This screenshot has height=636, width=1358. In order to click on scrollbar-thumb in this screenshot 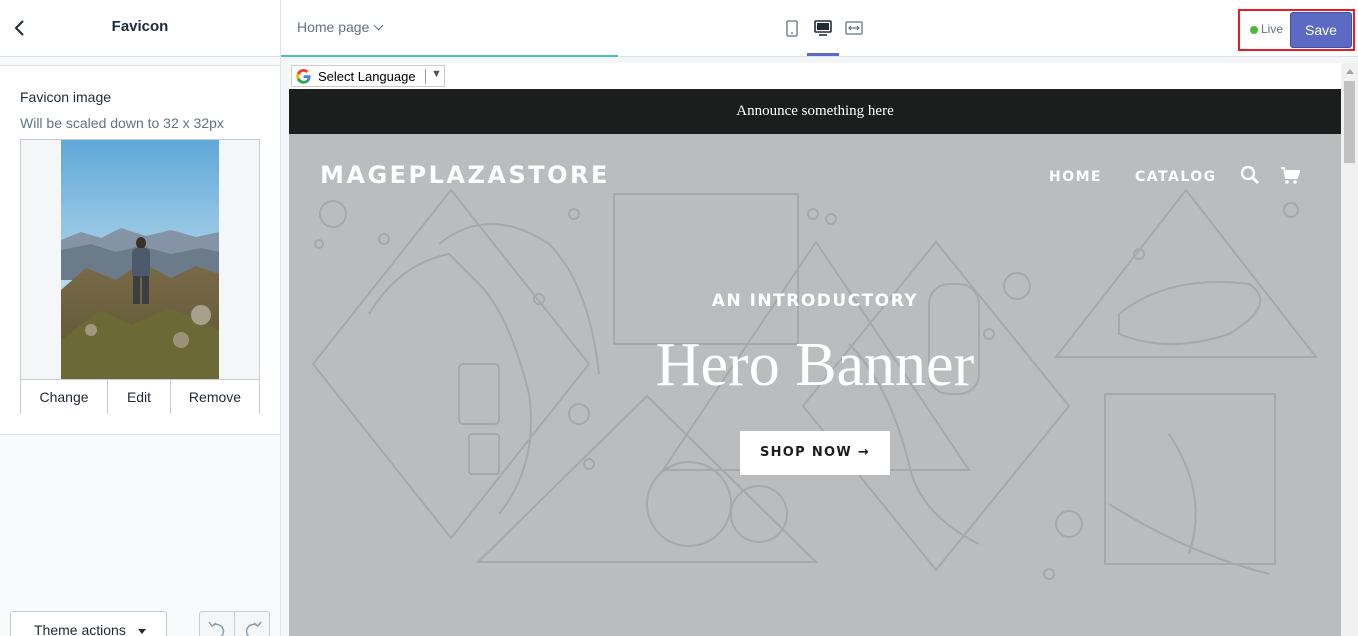, I will do `click(1349, 122)`.